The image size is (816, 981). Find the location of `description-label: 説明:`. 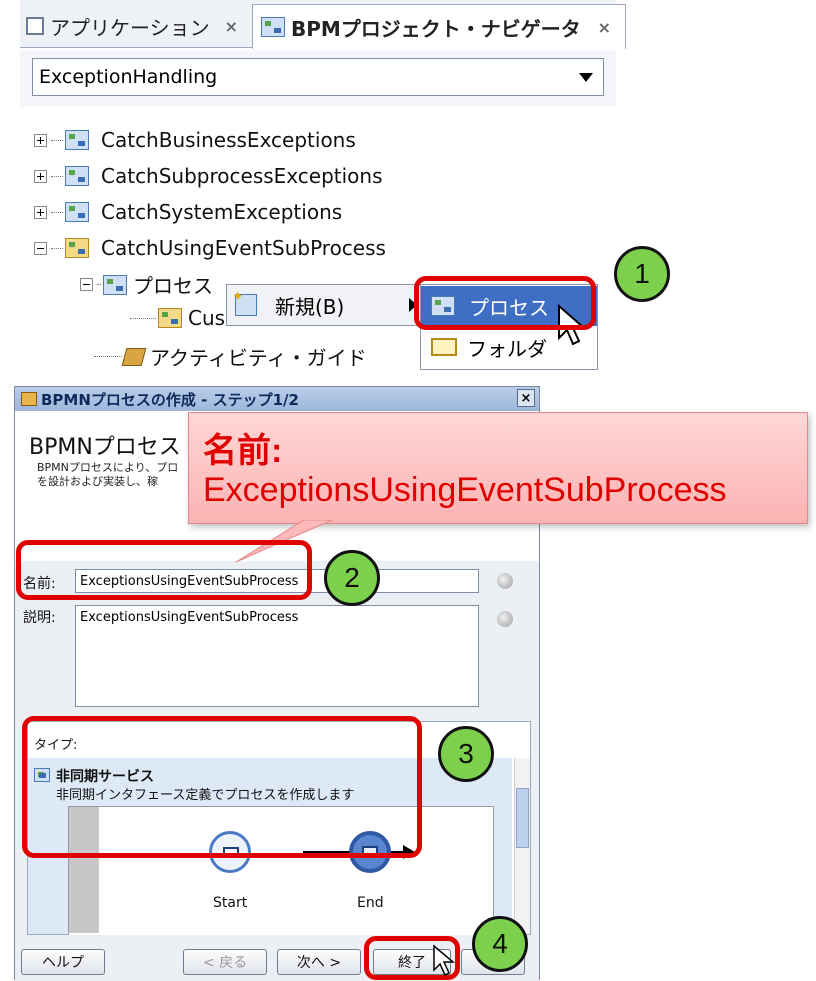

description-label: 説明: is located at coordinates (39, 618).